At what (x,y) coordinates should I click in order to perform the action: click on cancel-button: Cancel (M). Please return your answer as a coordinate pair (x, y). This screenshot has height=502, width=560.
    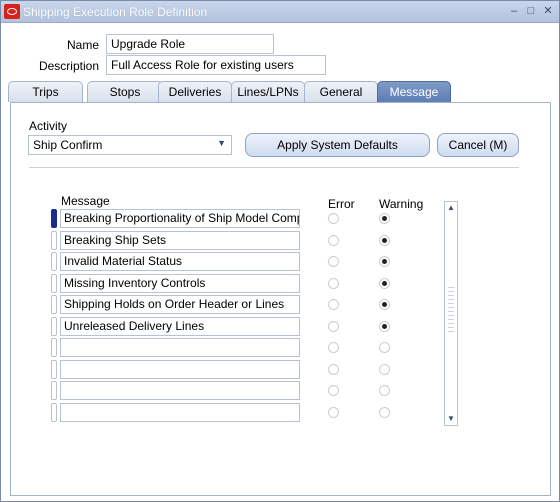
    Looking at the image, I should click on (478, 145).